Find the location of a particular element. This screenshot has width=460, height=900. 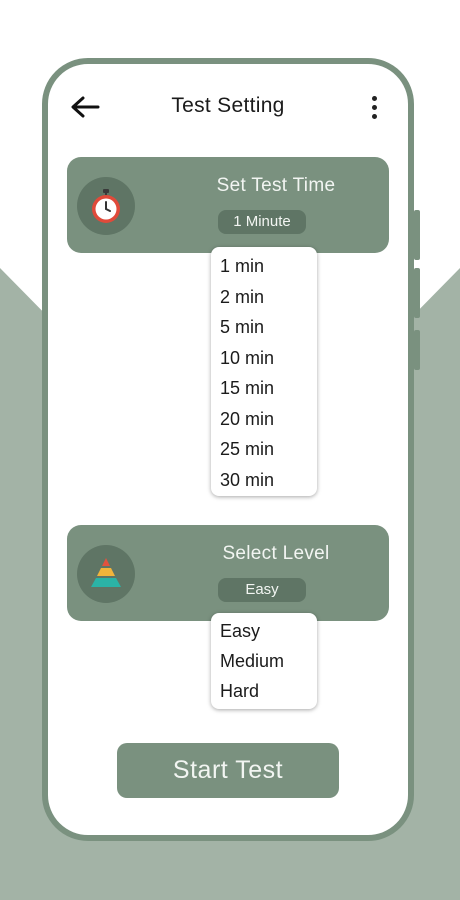

pyramid-icon is located at coordinates (106, 572).